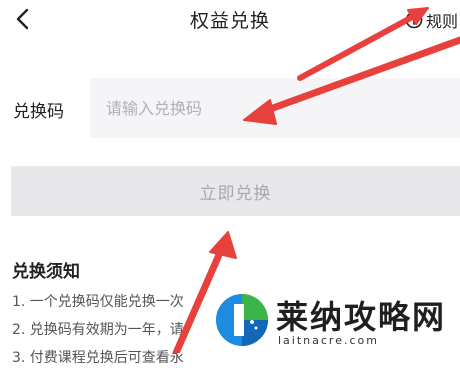  I want to click on page-title: 权益兑换, so click(229, 21).